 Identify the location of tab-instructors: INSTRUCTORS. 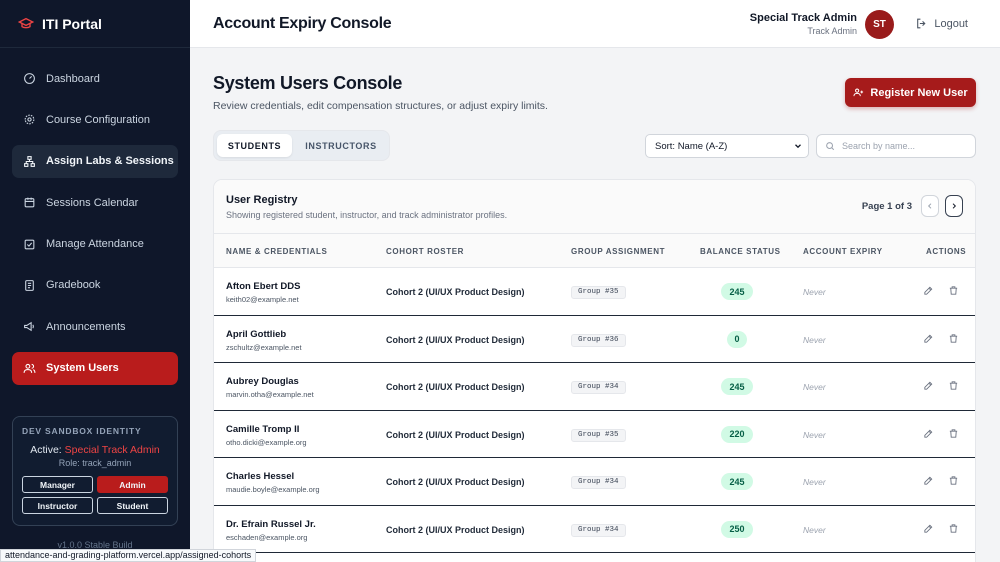
(341, 145).